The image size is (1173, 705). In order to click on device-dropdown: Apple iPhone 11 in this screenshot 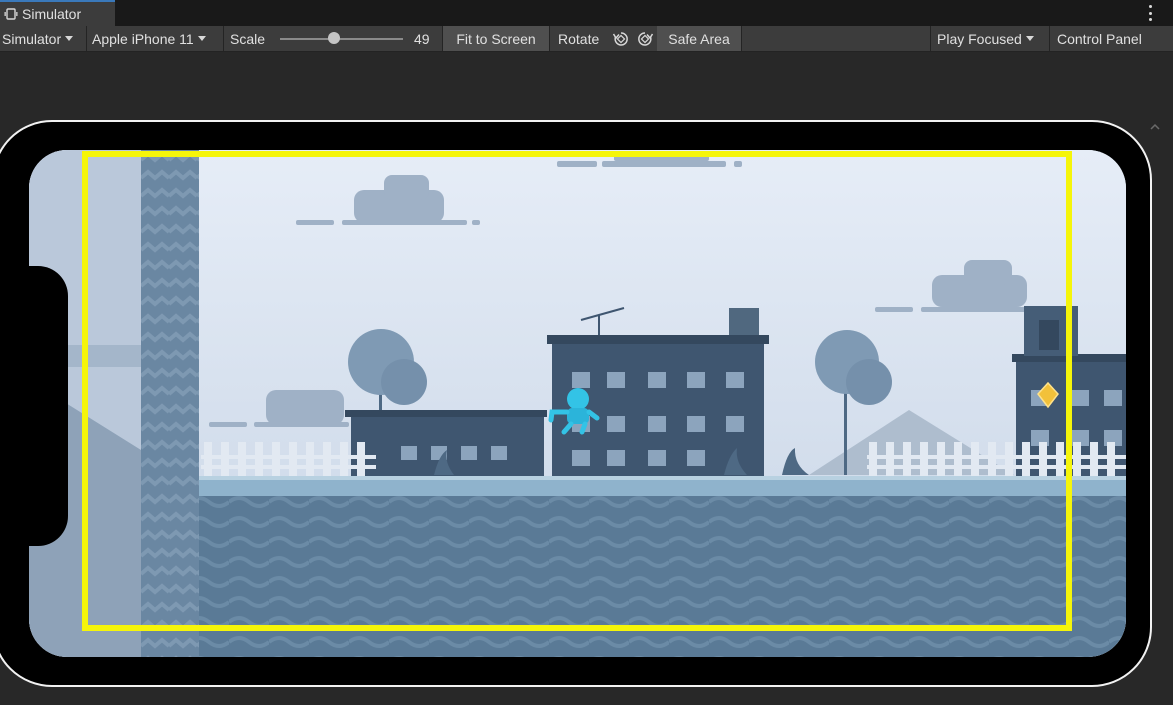, I will do `click(156, 38)`.